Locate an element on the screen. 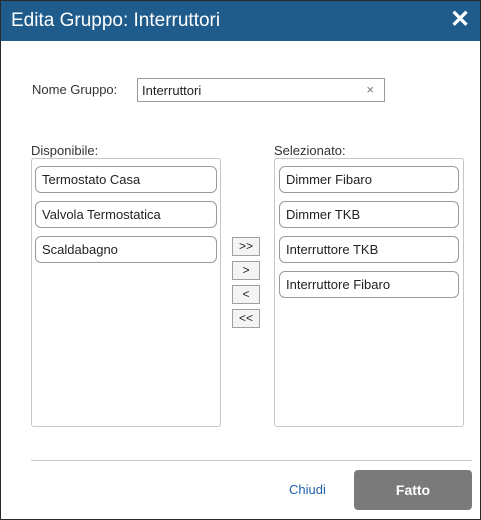 Image resolution: width=481 pixels, height=520 pixels. dialog-titlebar: Edita Gruppo: Interruttori ✕ is located at coordinates (240, 21).